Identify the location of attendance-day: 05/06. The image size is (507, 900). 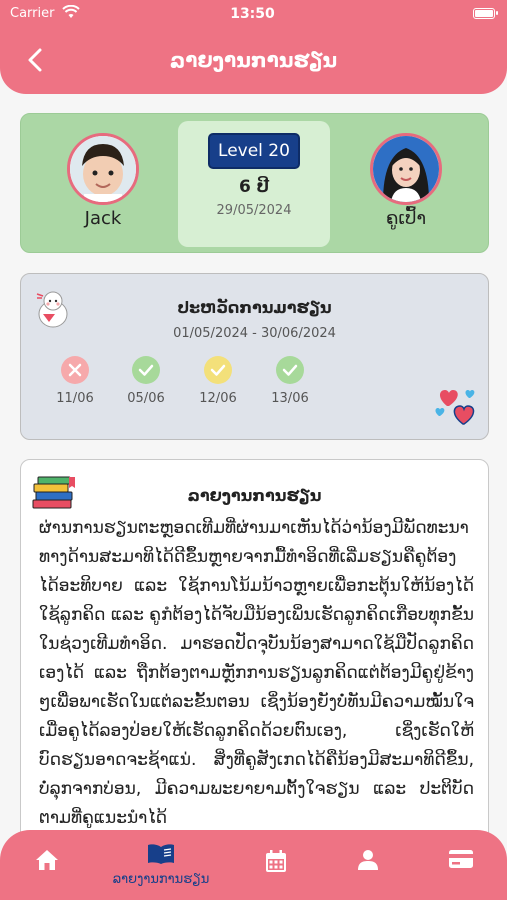
(146, 381).